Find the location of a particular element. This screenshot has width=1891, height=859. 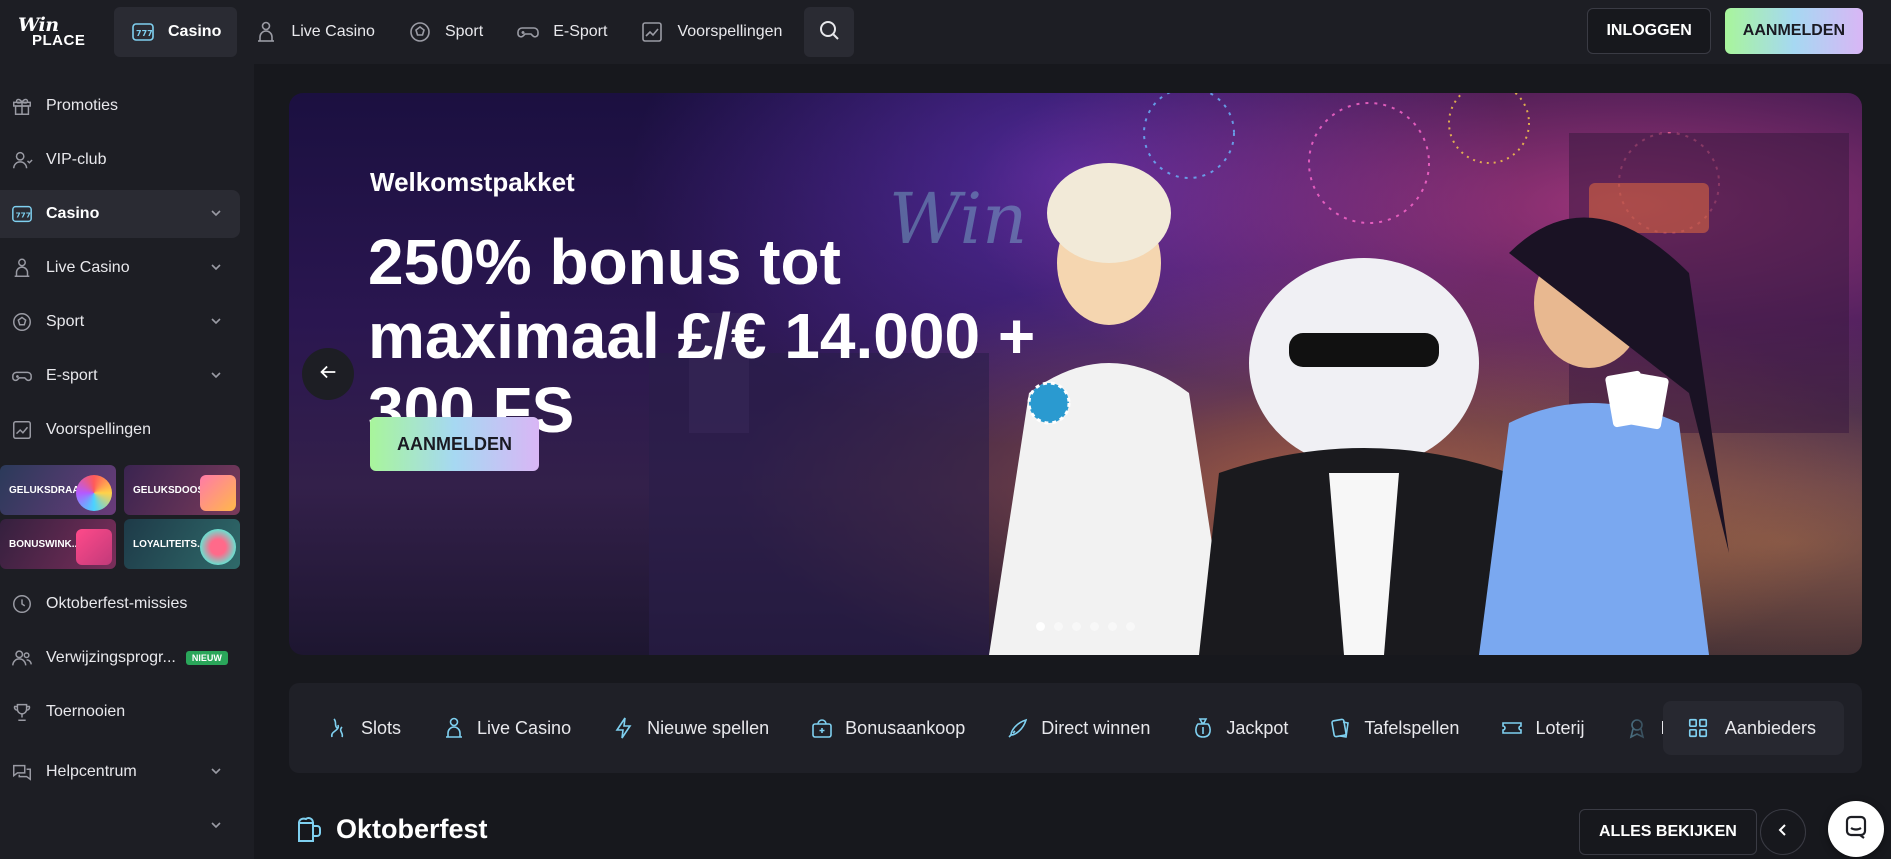

gift-box-icon is located at coordinates (218, 493).